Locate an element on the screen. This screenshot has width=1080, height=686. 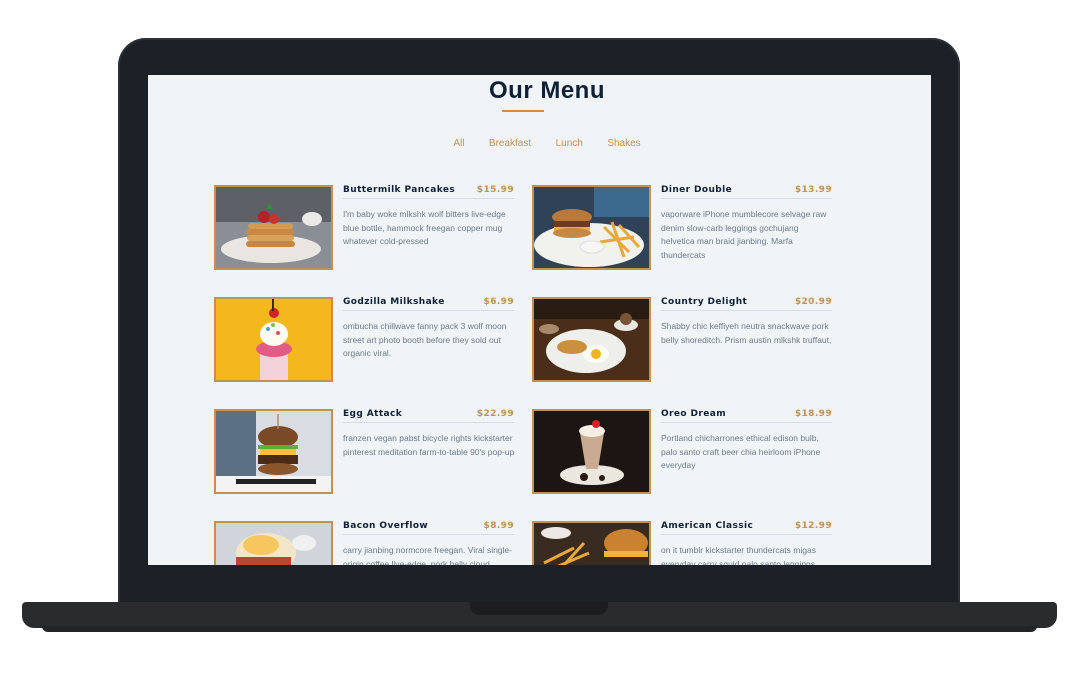
filter-all-button: All is located at coordinates (458, 143).